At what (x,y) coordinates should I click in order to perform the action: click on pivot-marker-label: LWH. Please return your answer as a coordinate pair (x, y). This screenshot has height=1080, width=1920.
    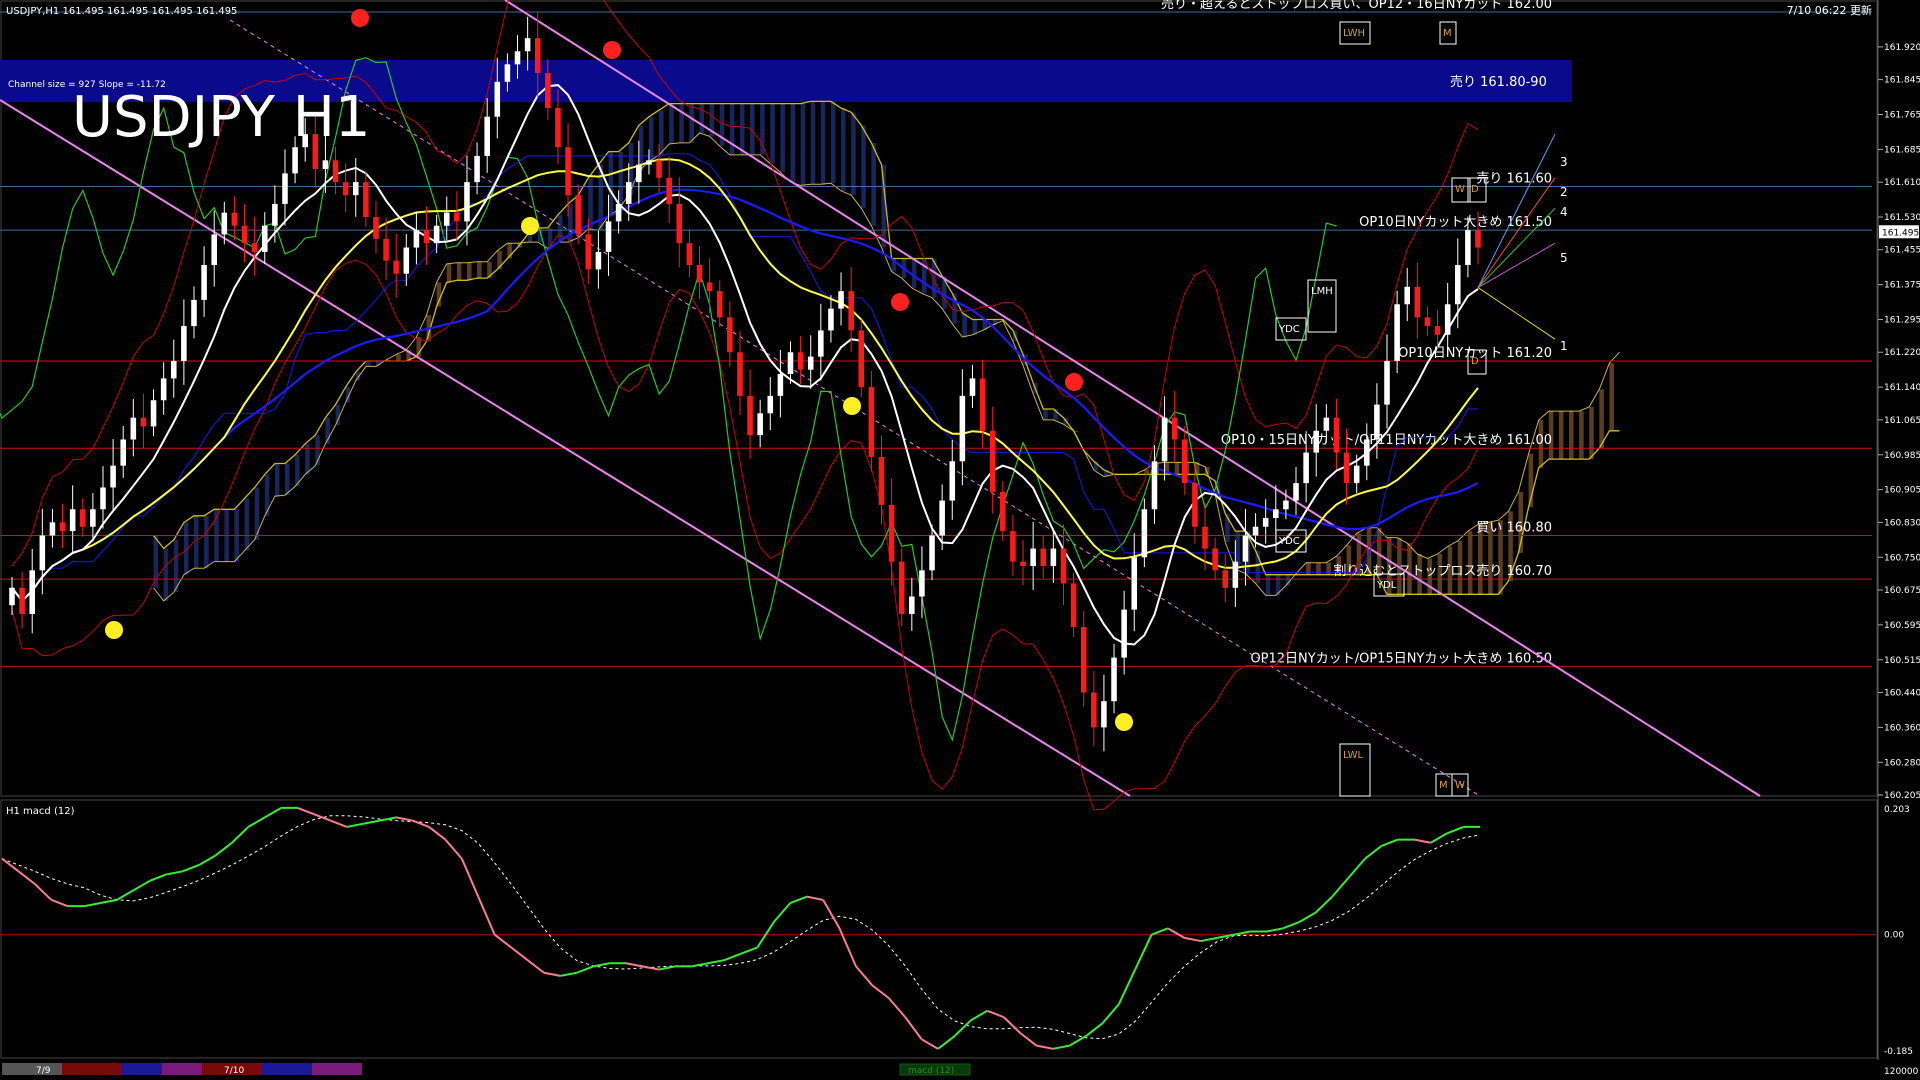
    Looking at the image, I should click on (1354, 33).